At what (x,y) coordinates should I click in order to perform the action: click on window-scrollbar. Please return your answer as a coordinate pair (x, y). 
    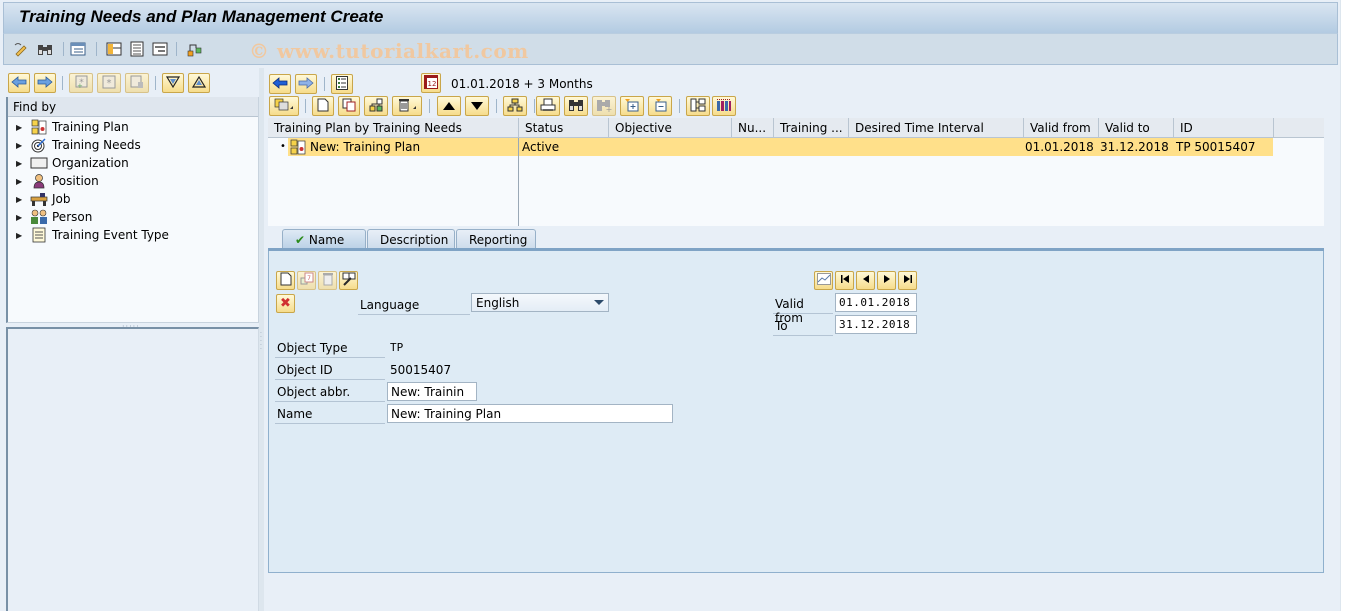
    Looking at the image, I should click on (1346, 305).